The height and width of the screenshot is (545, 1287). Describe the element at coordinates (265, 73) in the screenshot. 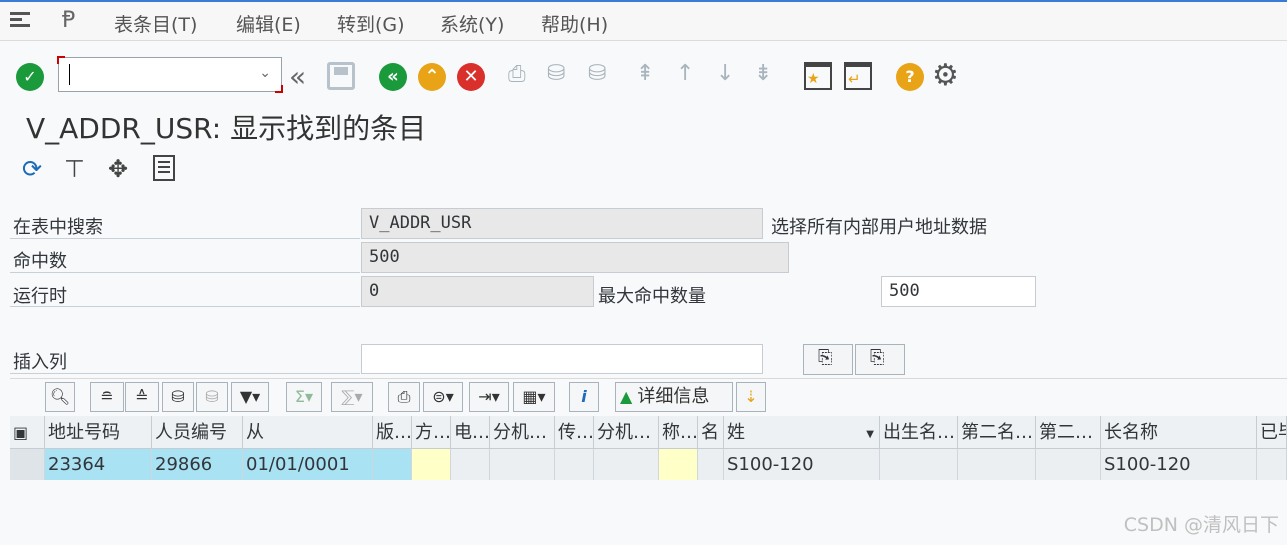

I see `chevron-down-icon: ⌄` at that location.